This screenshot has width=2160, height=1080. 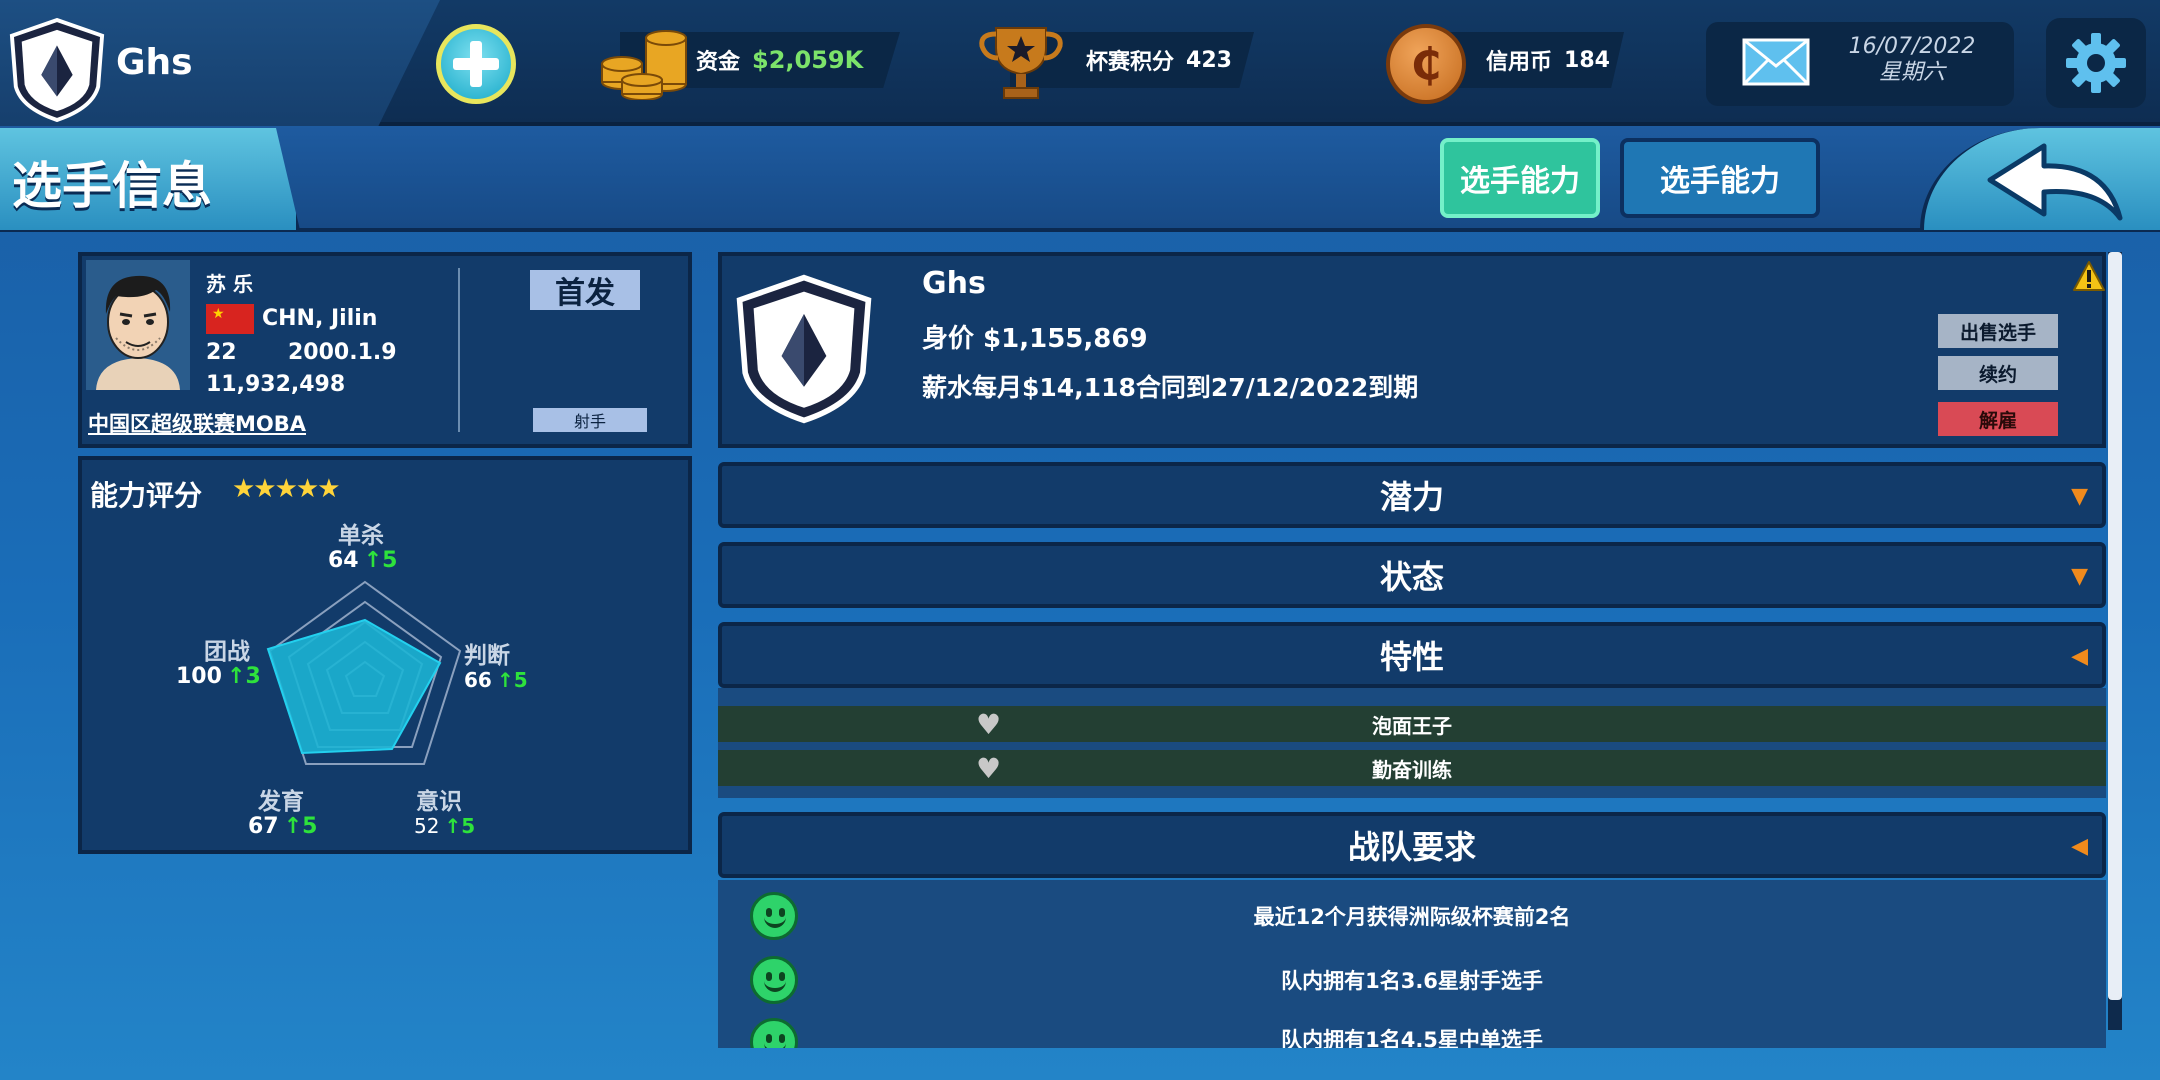 What do you see at coordinates (2089, 276) in the screenshot?
I see `warning-icon` at bounding box center [2089, 276].